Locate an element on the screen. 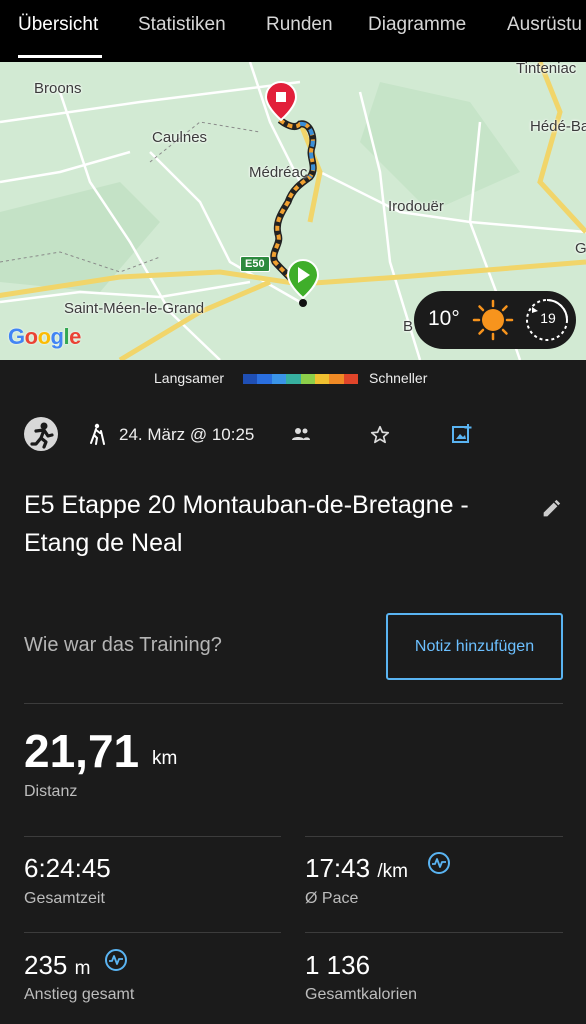  map-label: Irodouër is located at coordinates (416, 206).